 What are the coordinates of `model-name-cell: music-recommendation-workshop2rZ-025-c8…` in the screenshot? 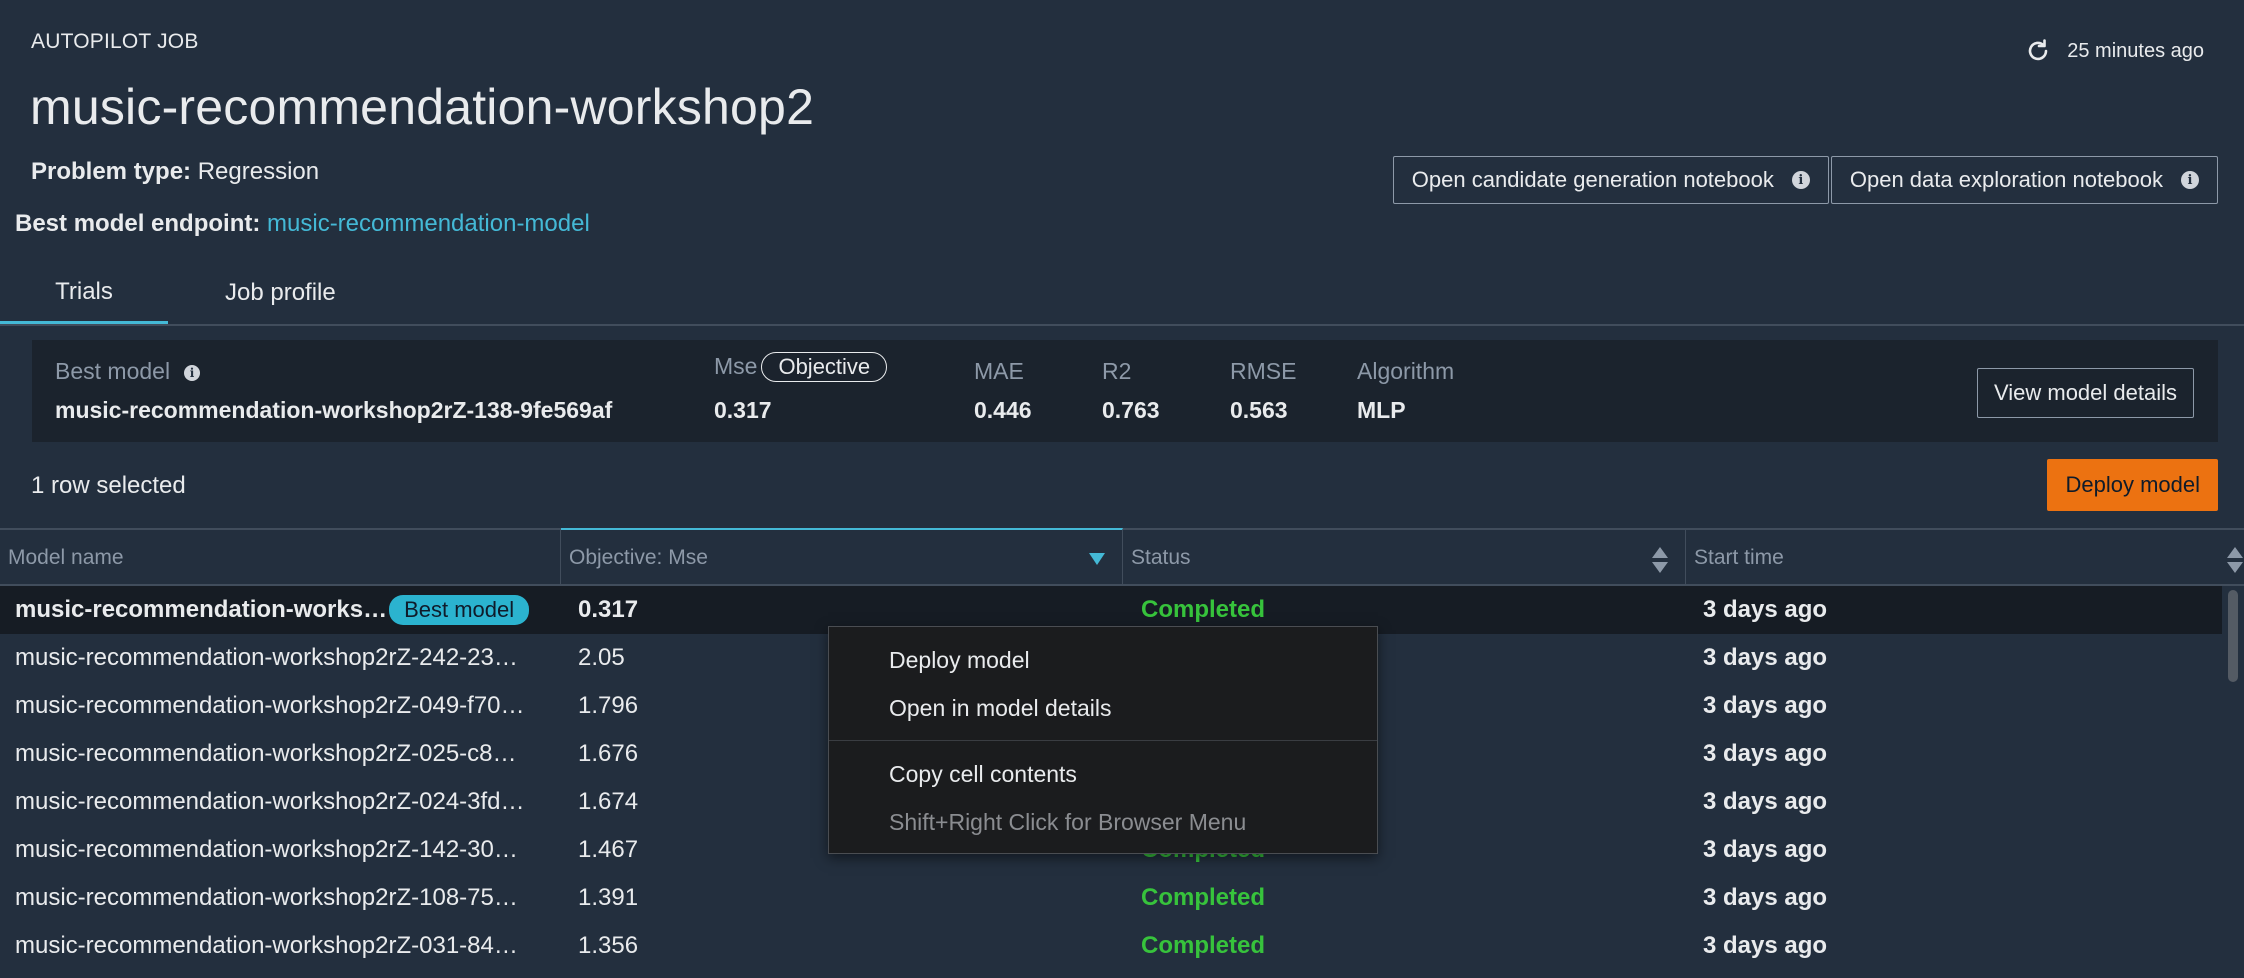 It's located at (285, 754).